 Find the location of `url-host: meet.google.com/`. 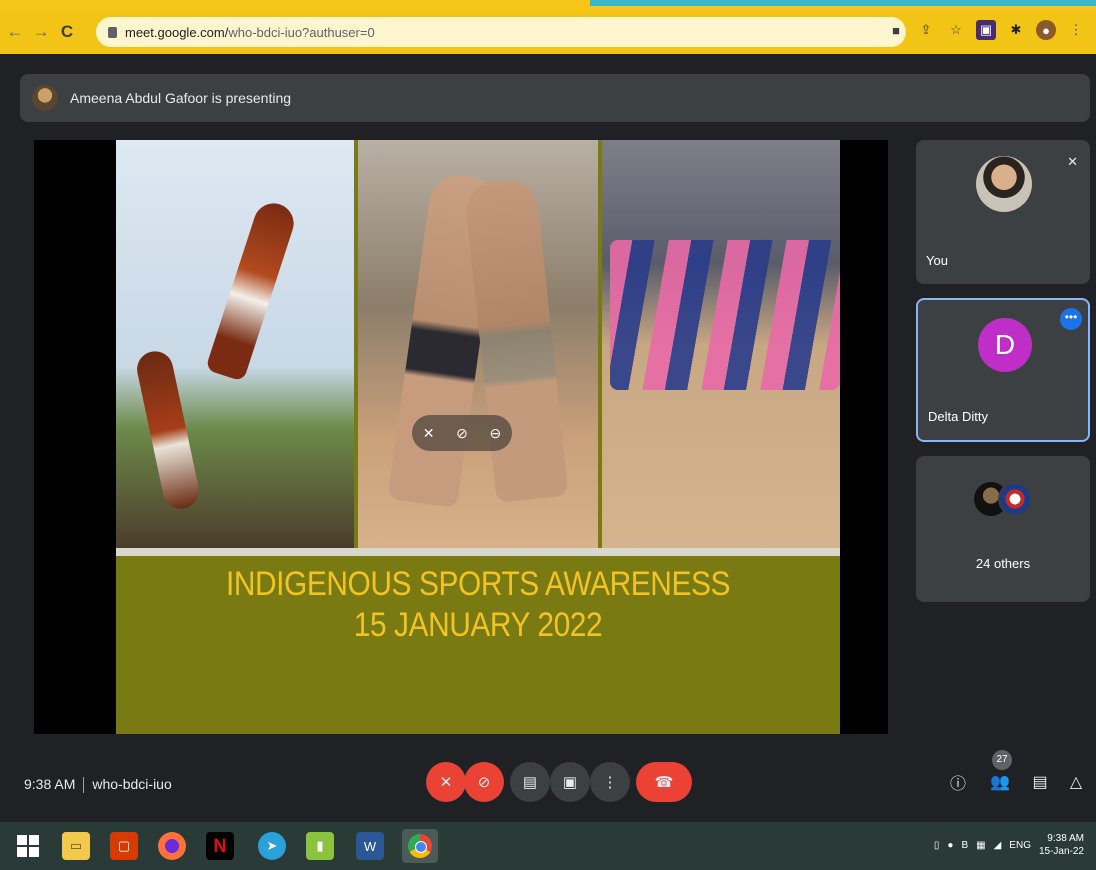

url-host: meet.google.com/ is located at coordinates (177, 32).